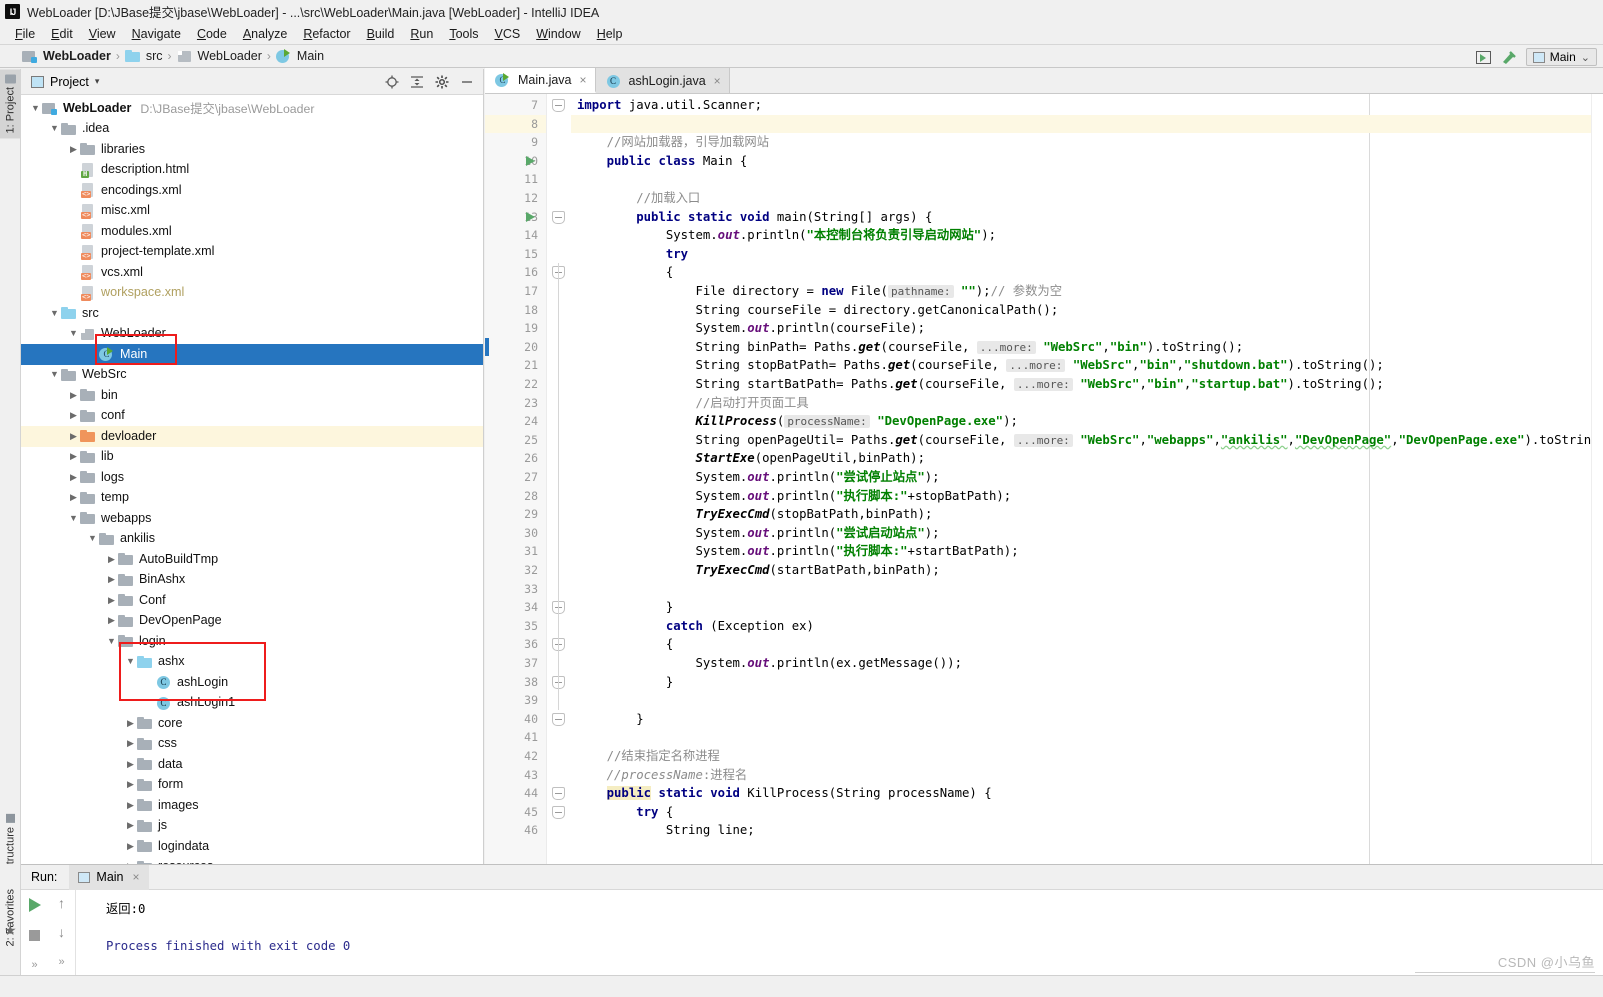 This screenshot has height=997, width=1603. What do you see at coordinates (417, 82) in the screenshot?
I see `collapse-all-icon` at bounding box center [417, 82].